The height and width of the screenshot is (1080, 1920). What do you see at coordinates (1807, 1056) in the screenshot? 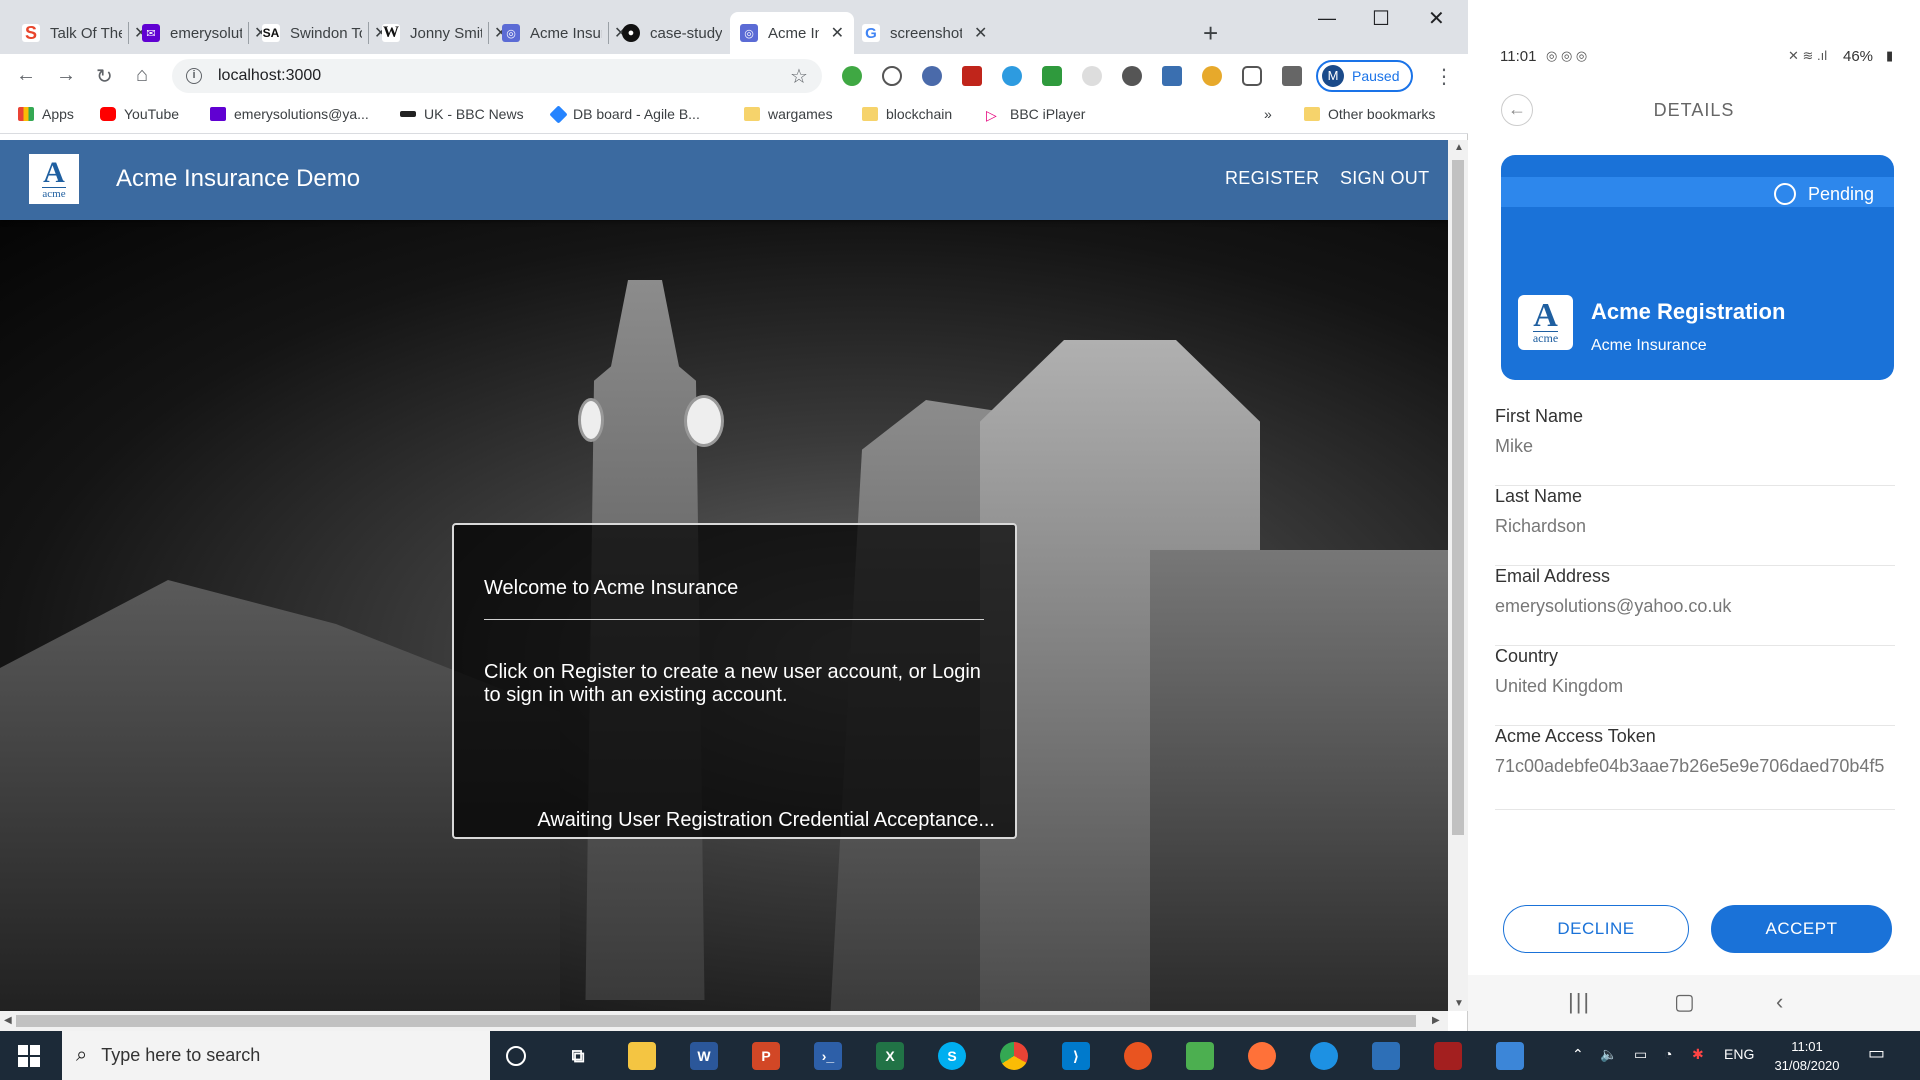
I see `taskbar-clock: 11:01 31/08/2020` at bounding box center [1807, 1056].